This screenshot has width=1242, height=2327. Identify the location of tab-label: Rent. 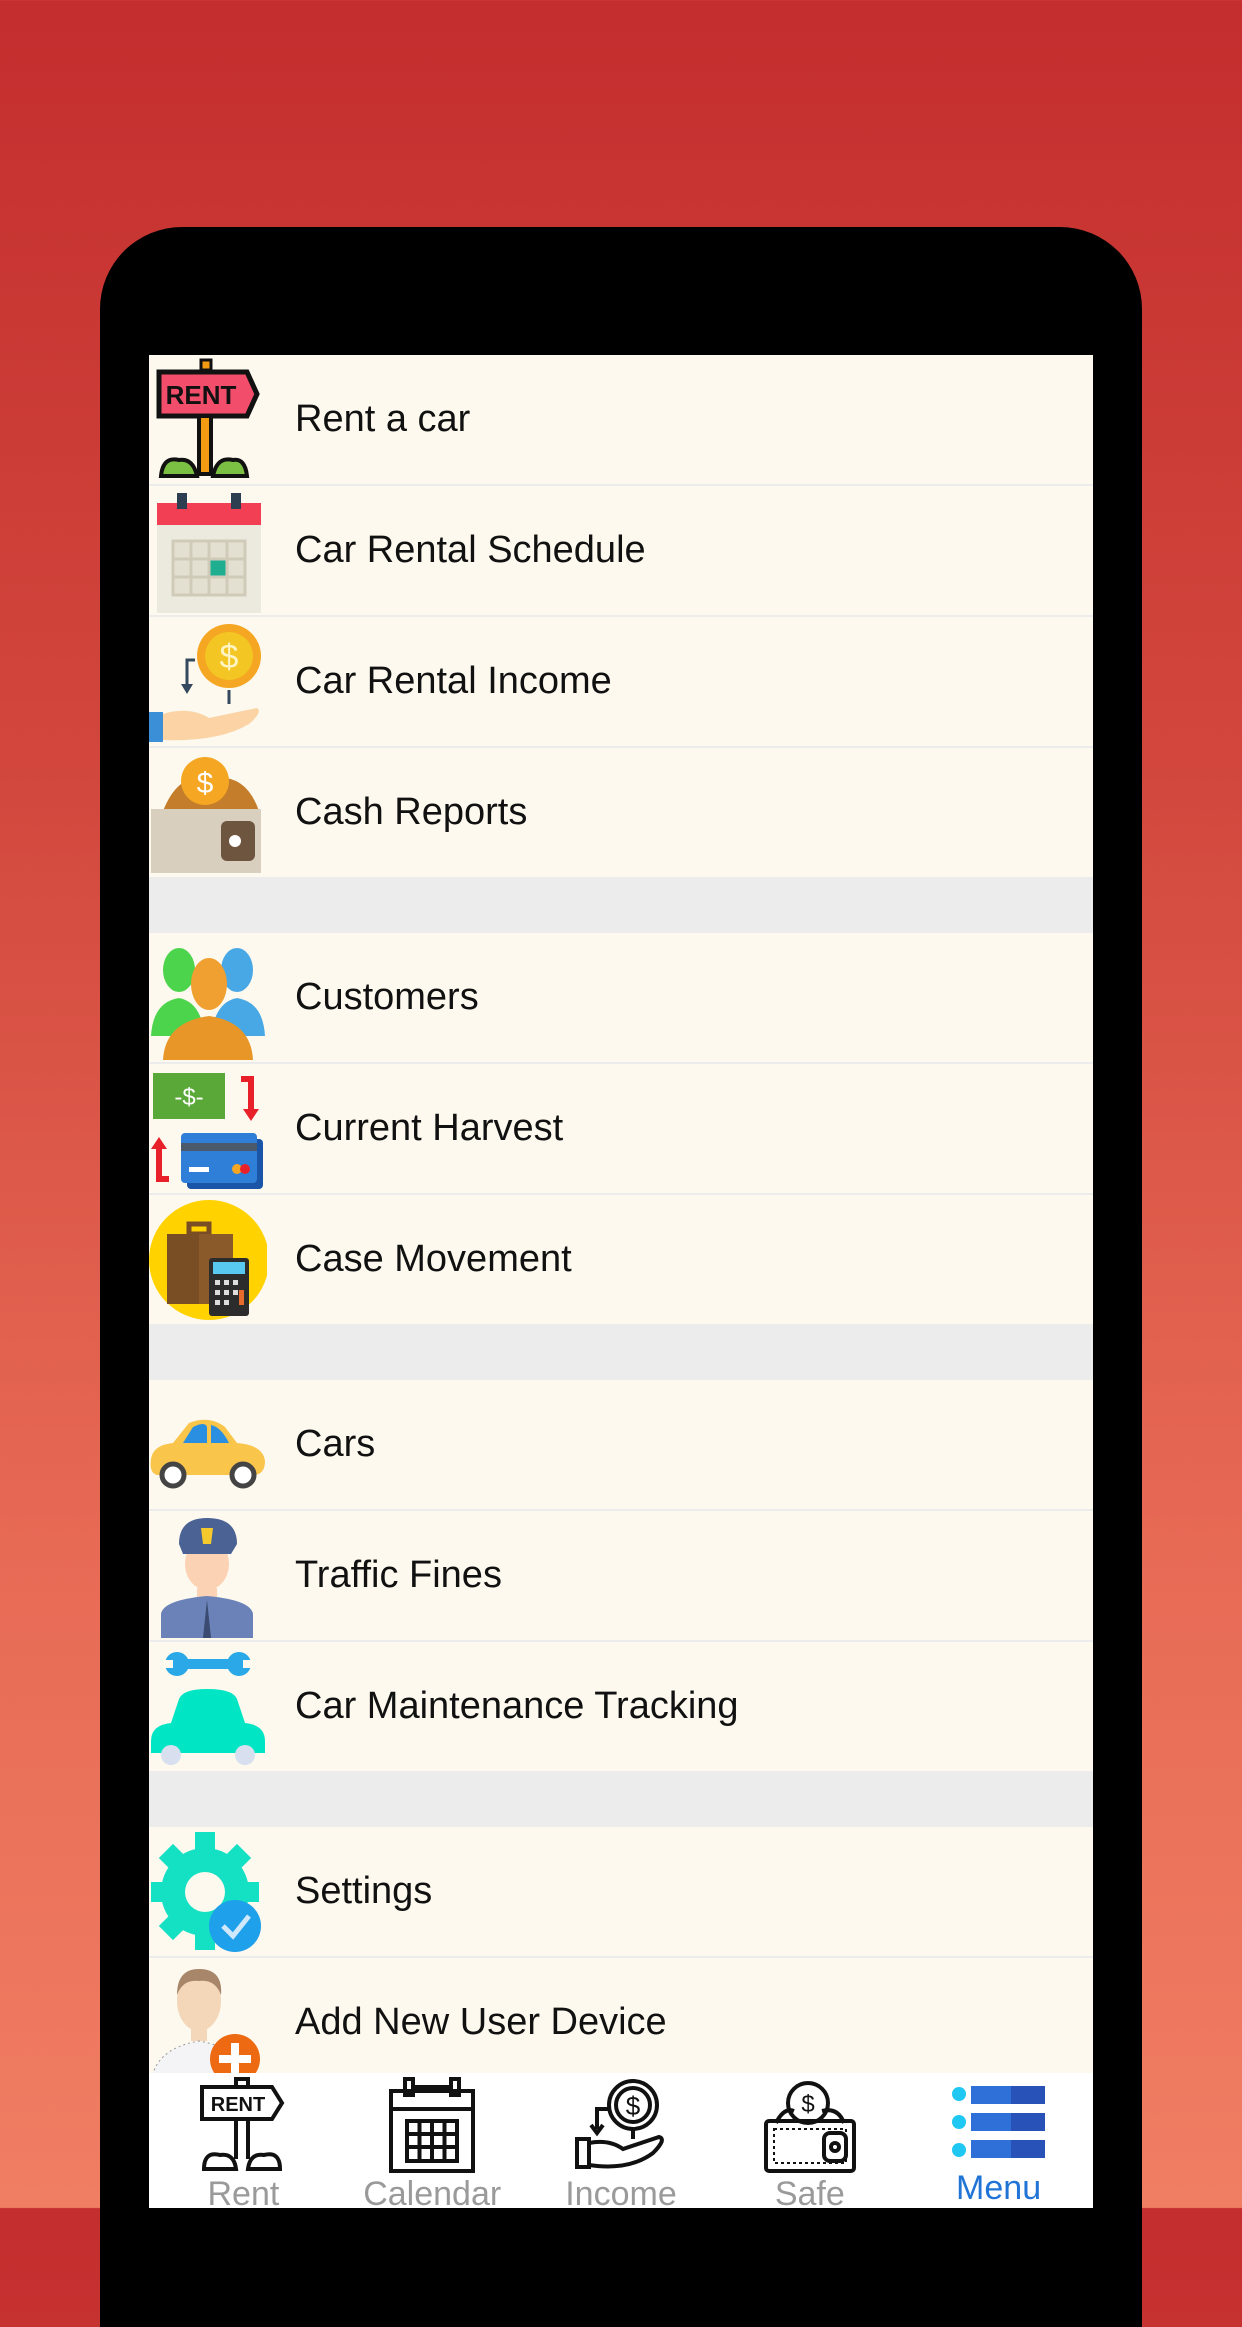
(243, 2191).